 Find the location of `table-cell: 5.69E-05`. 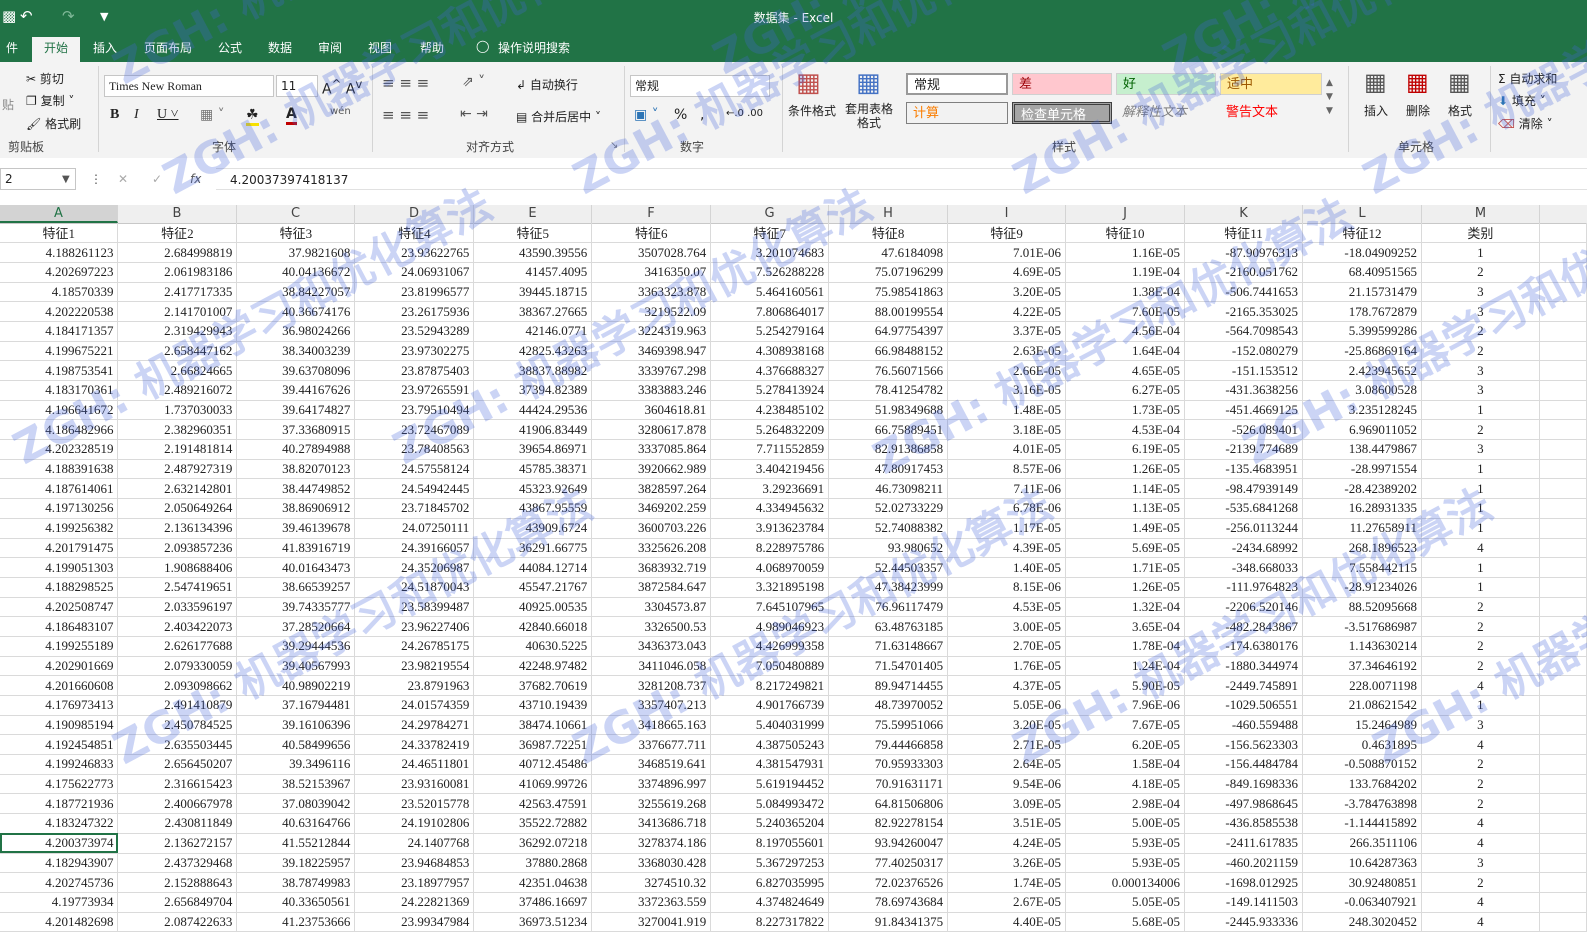

table-cell: 5.69E-05 is located at coordinates (1125, 548).